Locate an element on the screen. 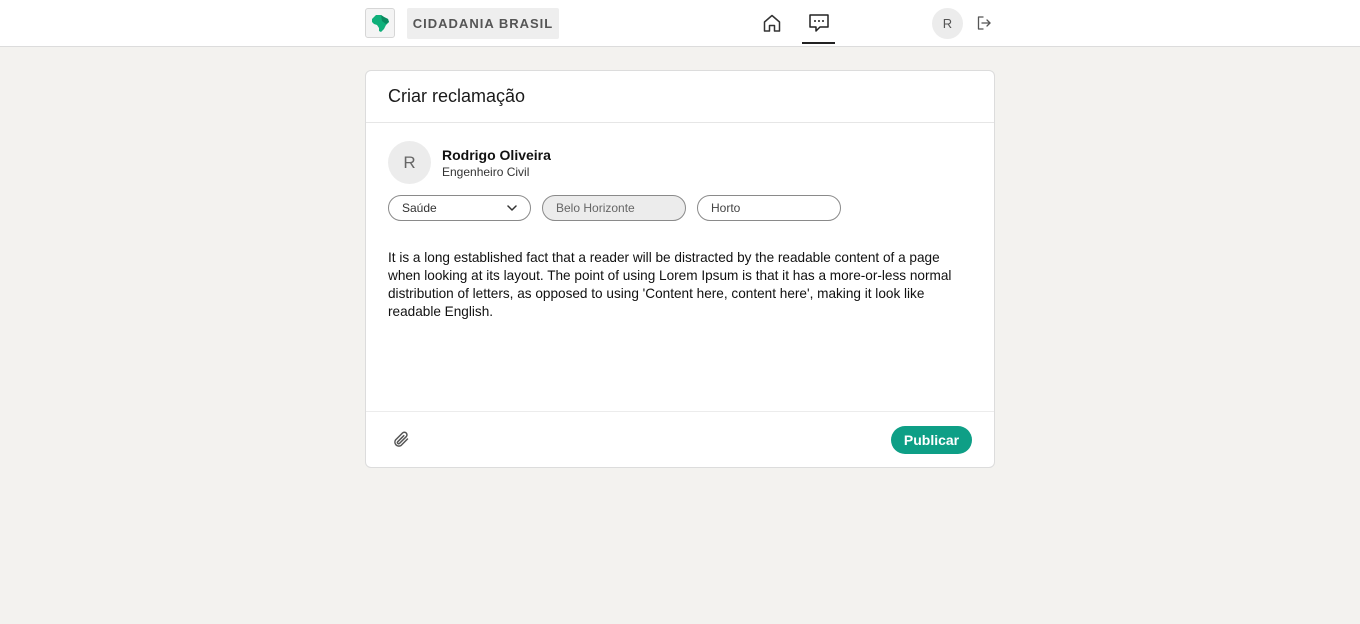  brazil-map-icon is located at coordinates (380, 23).